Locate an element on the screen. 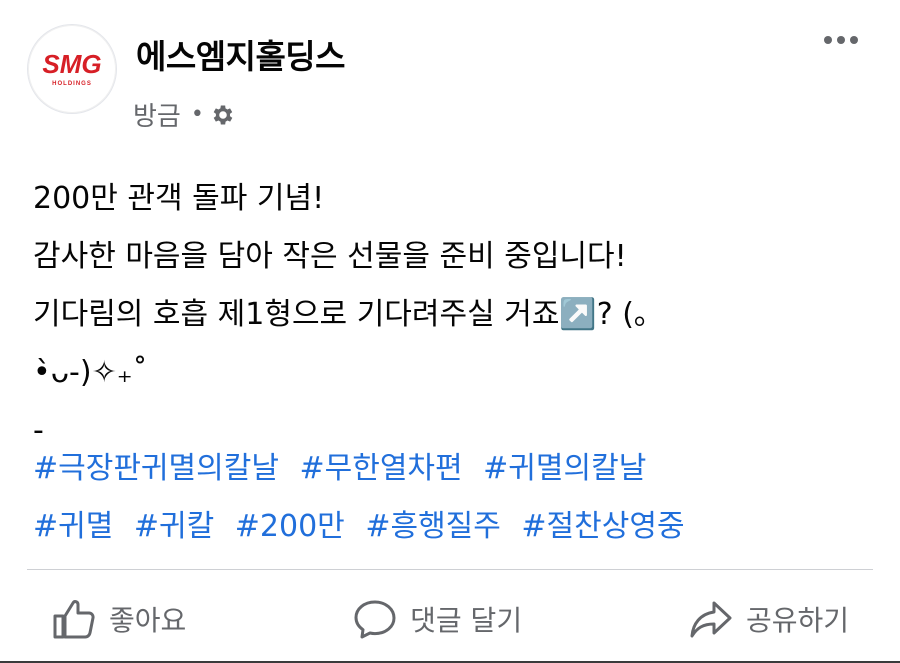 The width and height of the screenshot is (900, 663). share-label: 공유하기 is located at coordinates (797, 620).